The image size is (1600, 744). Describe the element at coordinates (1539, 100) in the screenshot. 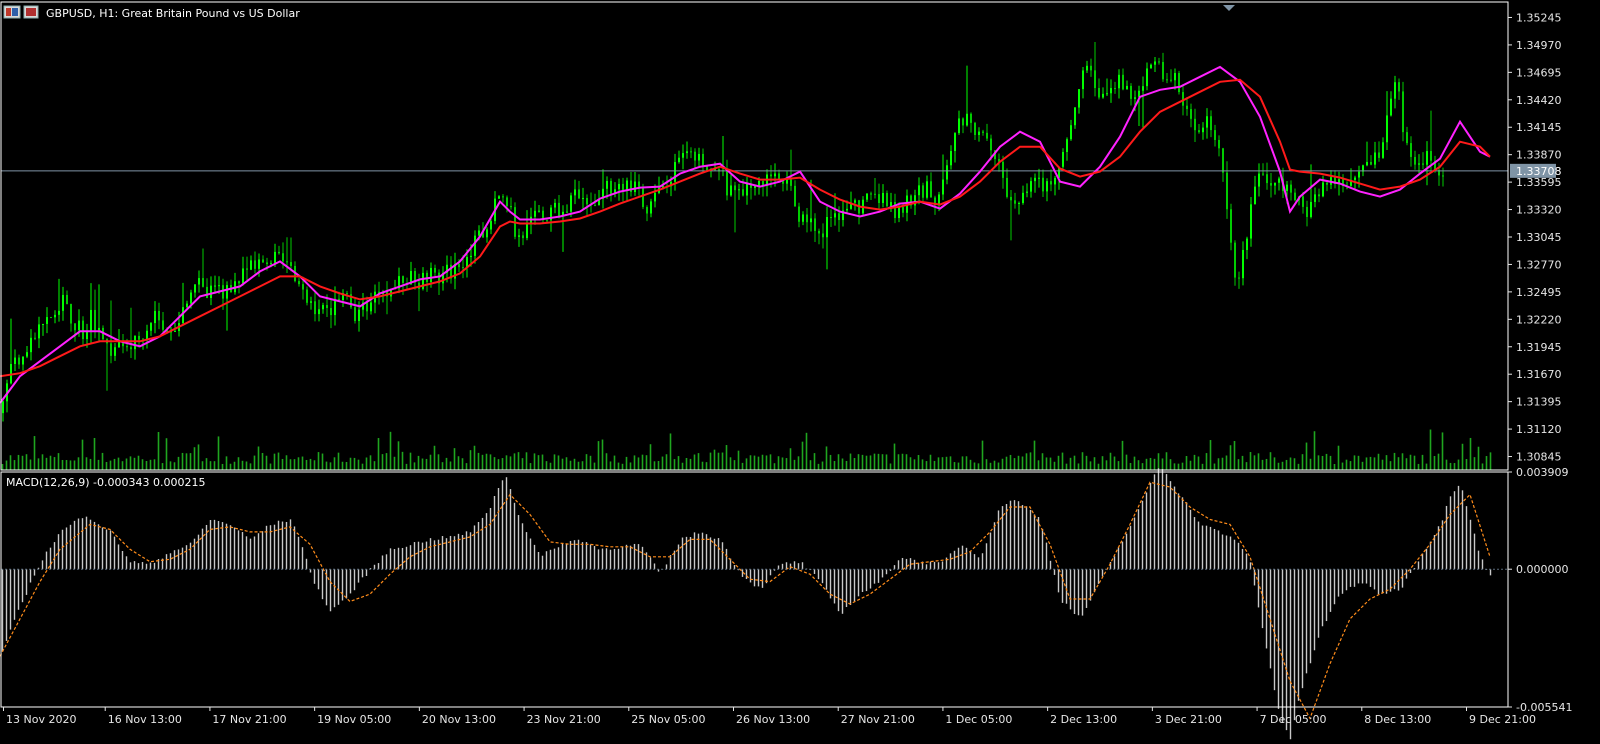

I see `price-tick-label: 1.34420` at that location.